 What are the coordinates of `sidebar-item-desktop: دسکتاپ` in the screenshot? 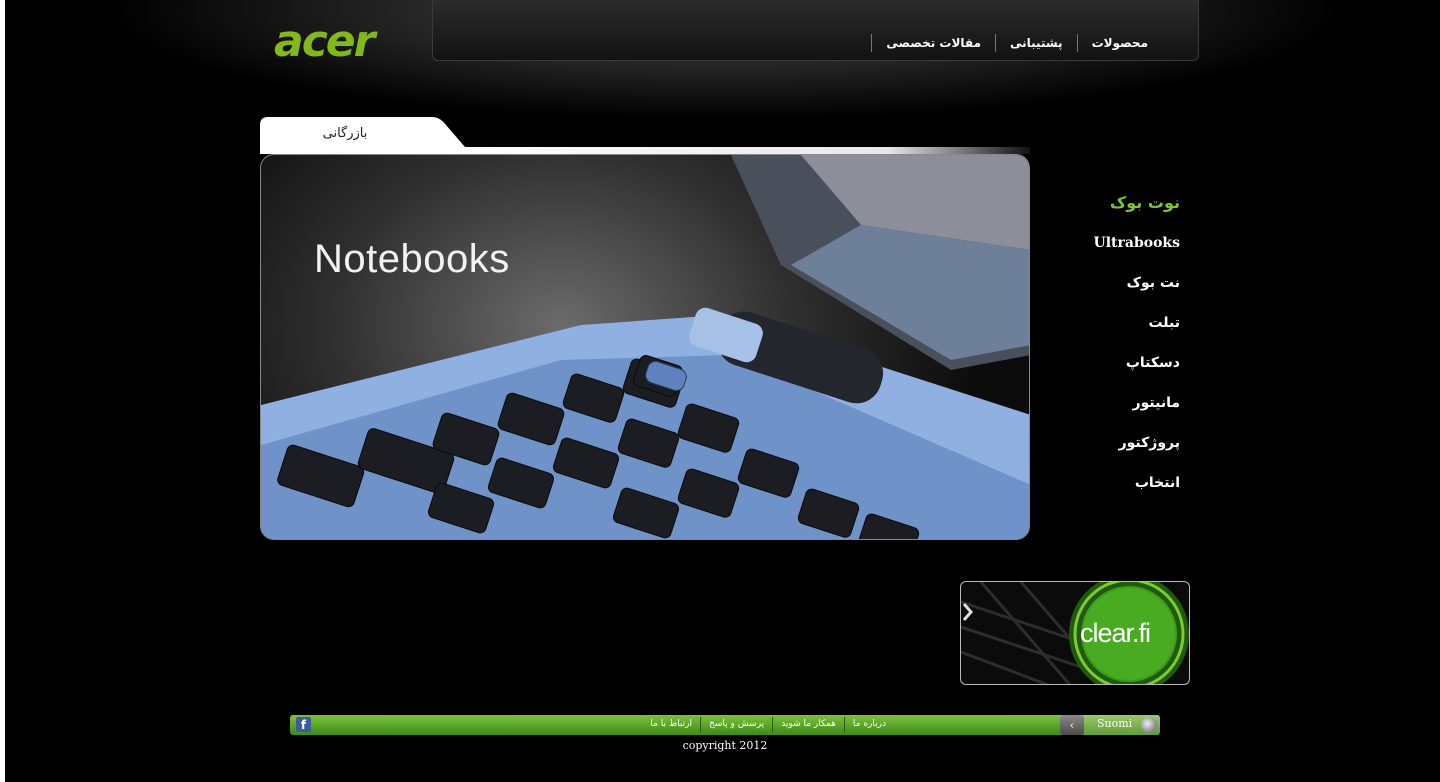 It's located at (1120, 370).